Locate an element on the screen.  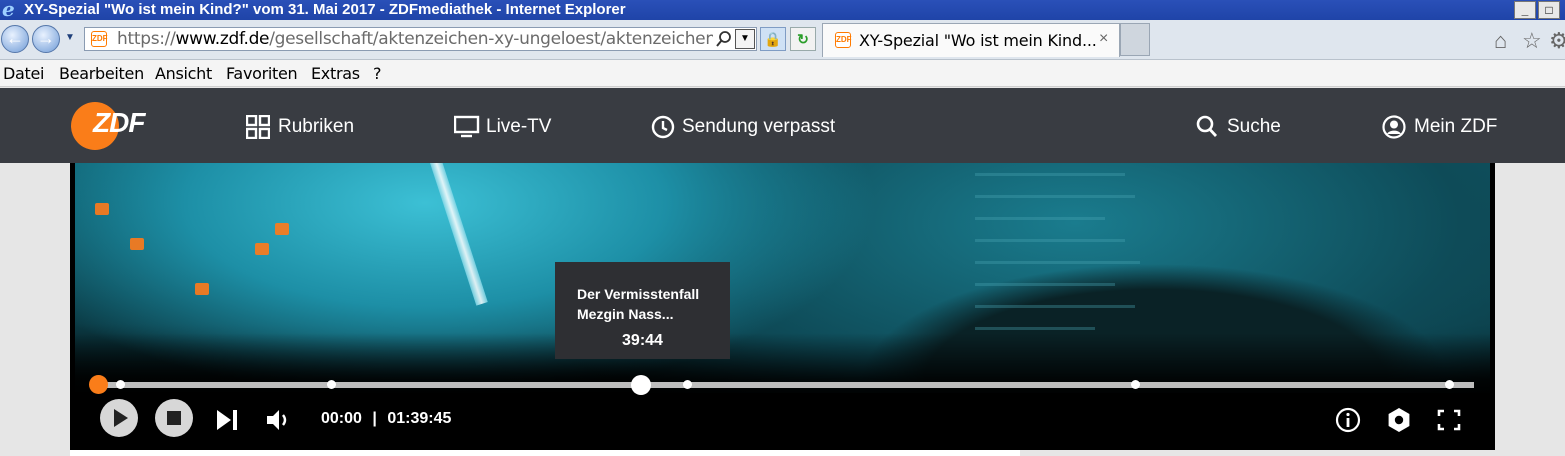
nav-sendung-verpasst-label: Sendung verpasst is located at coordinates (759, 126).